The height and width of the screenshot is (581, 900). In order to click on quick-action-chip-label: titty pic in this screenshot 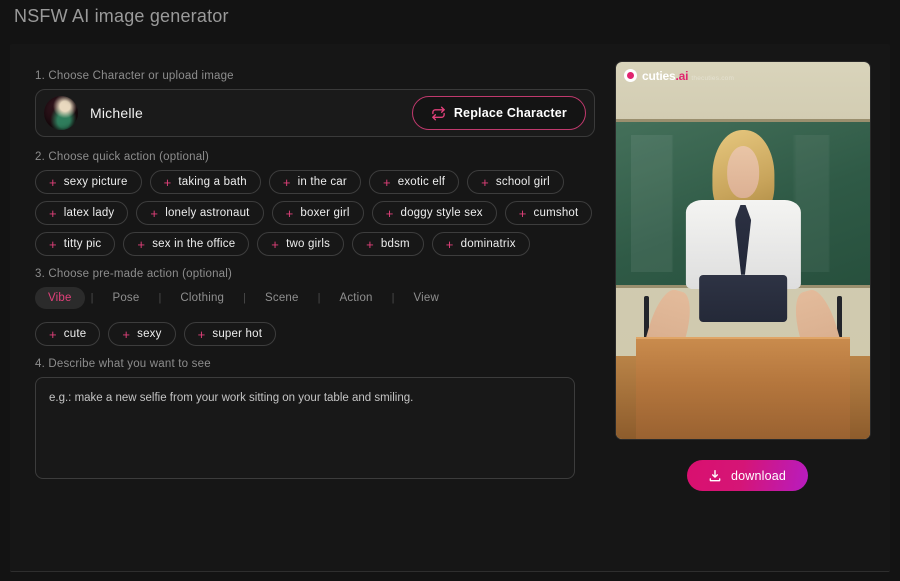, I will do `click(82, 244)`.